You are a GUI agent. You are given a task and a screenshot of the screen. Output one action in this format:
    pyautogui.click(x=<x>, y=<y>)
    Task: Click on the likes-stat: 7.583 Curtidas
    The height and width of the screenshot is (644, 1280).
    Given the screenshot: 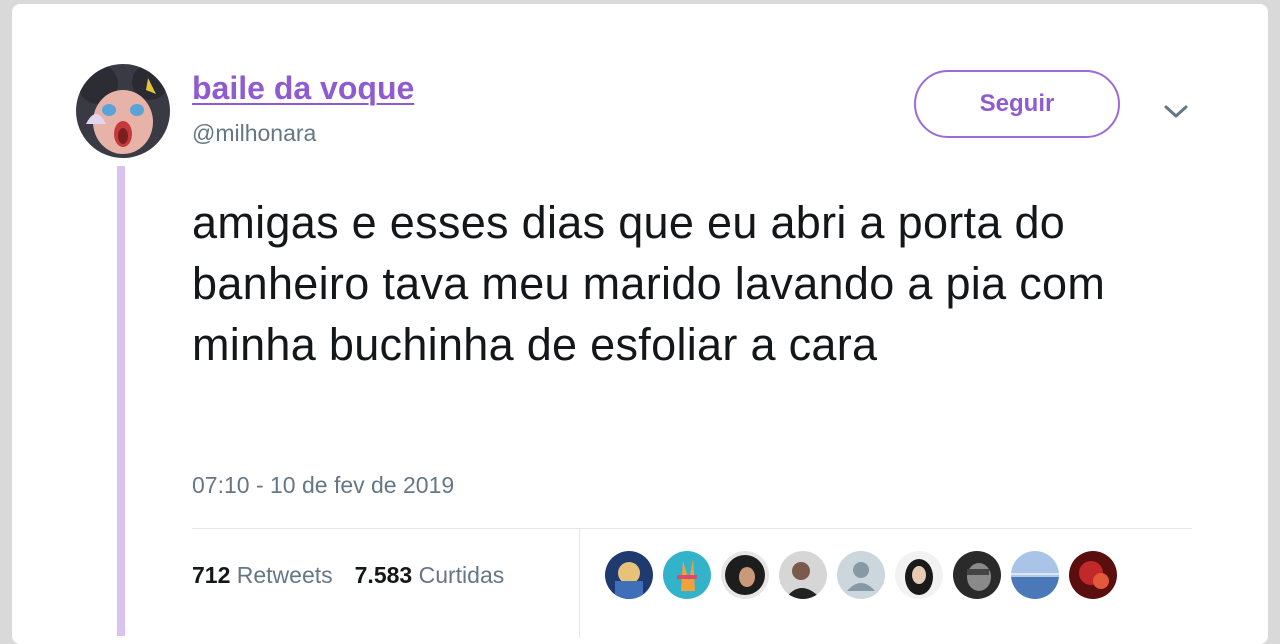 What is the action you would take?
    pyautogui.click(x=430, y=575)
    